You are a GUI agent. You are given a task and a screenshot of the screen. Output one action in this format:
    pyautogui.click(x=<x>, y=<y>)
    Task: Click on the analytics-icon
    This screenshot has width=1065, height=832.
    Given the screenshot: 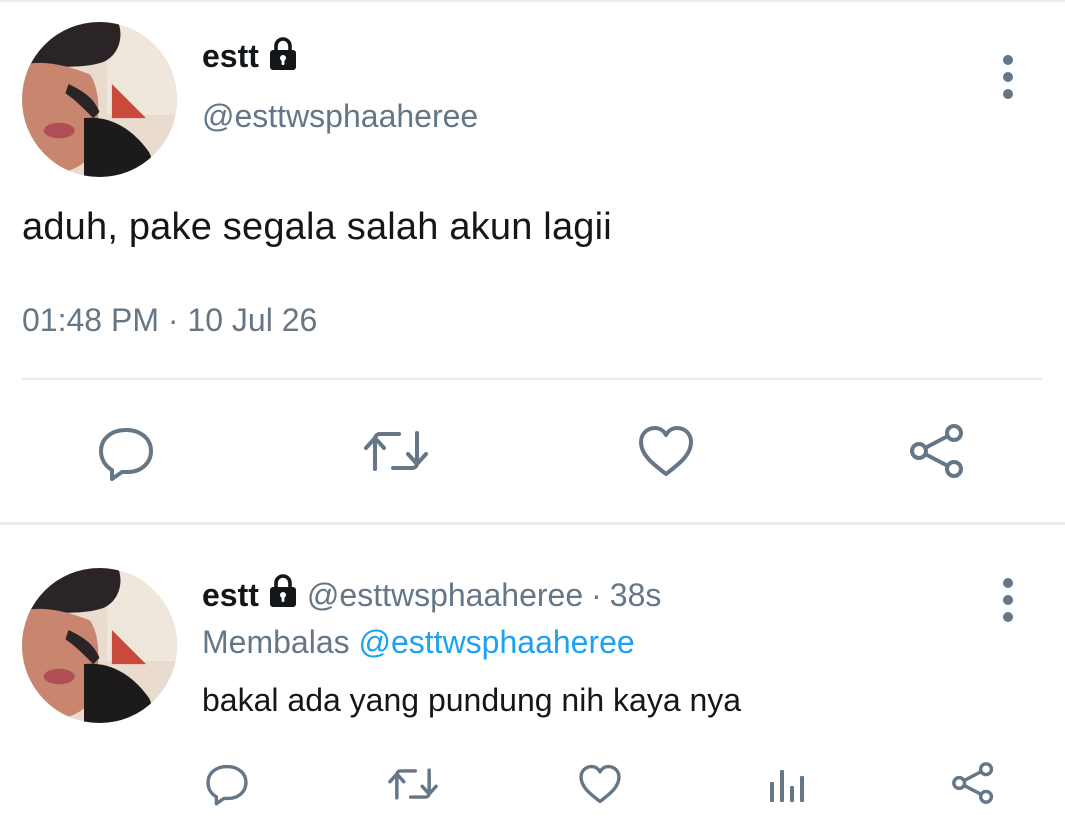 What is the action you would take?
    pyautogui.click(x=787, y=786)
    